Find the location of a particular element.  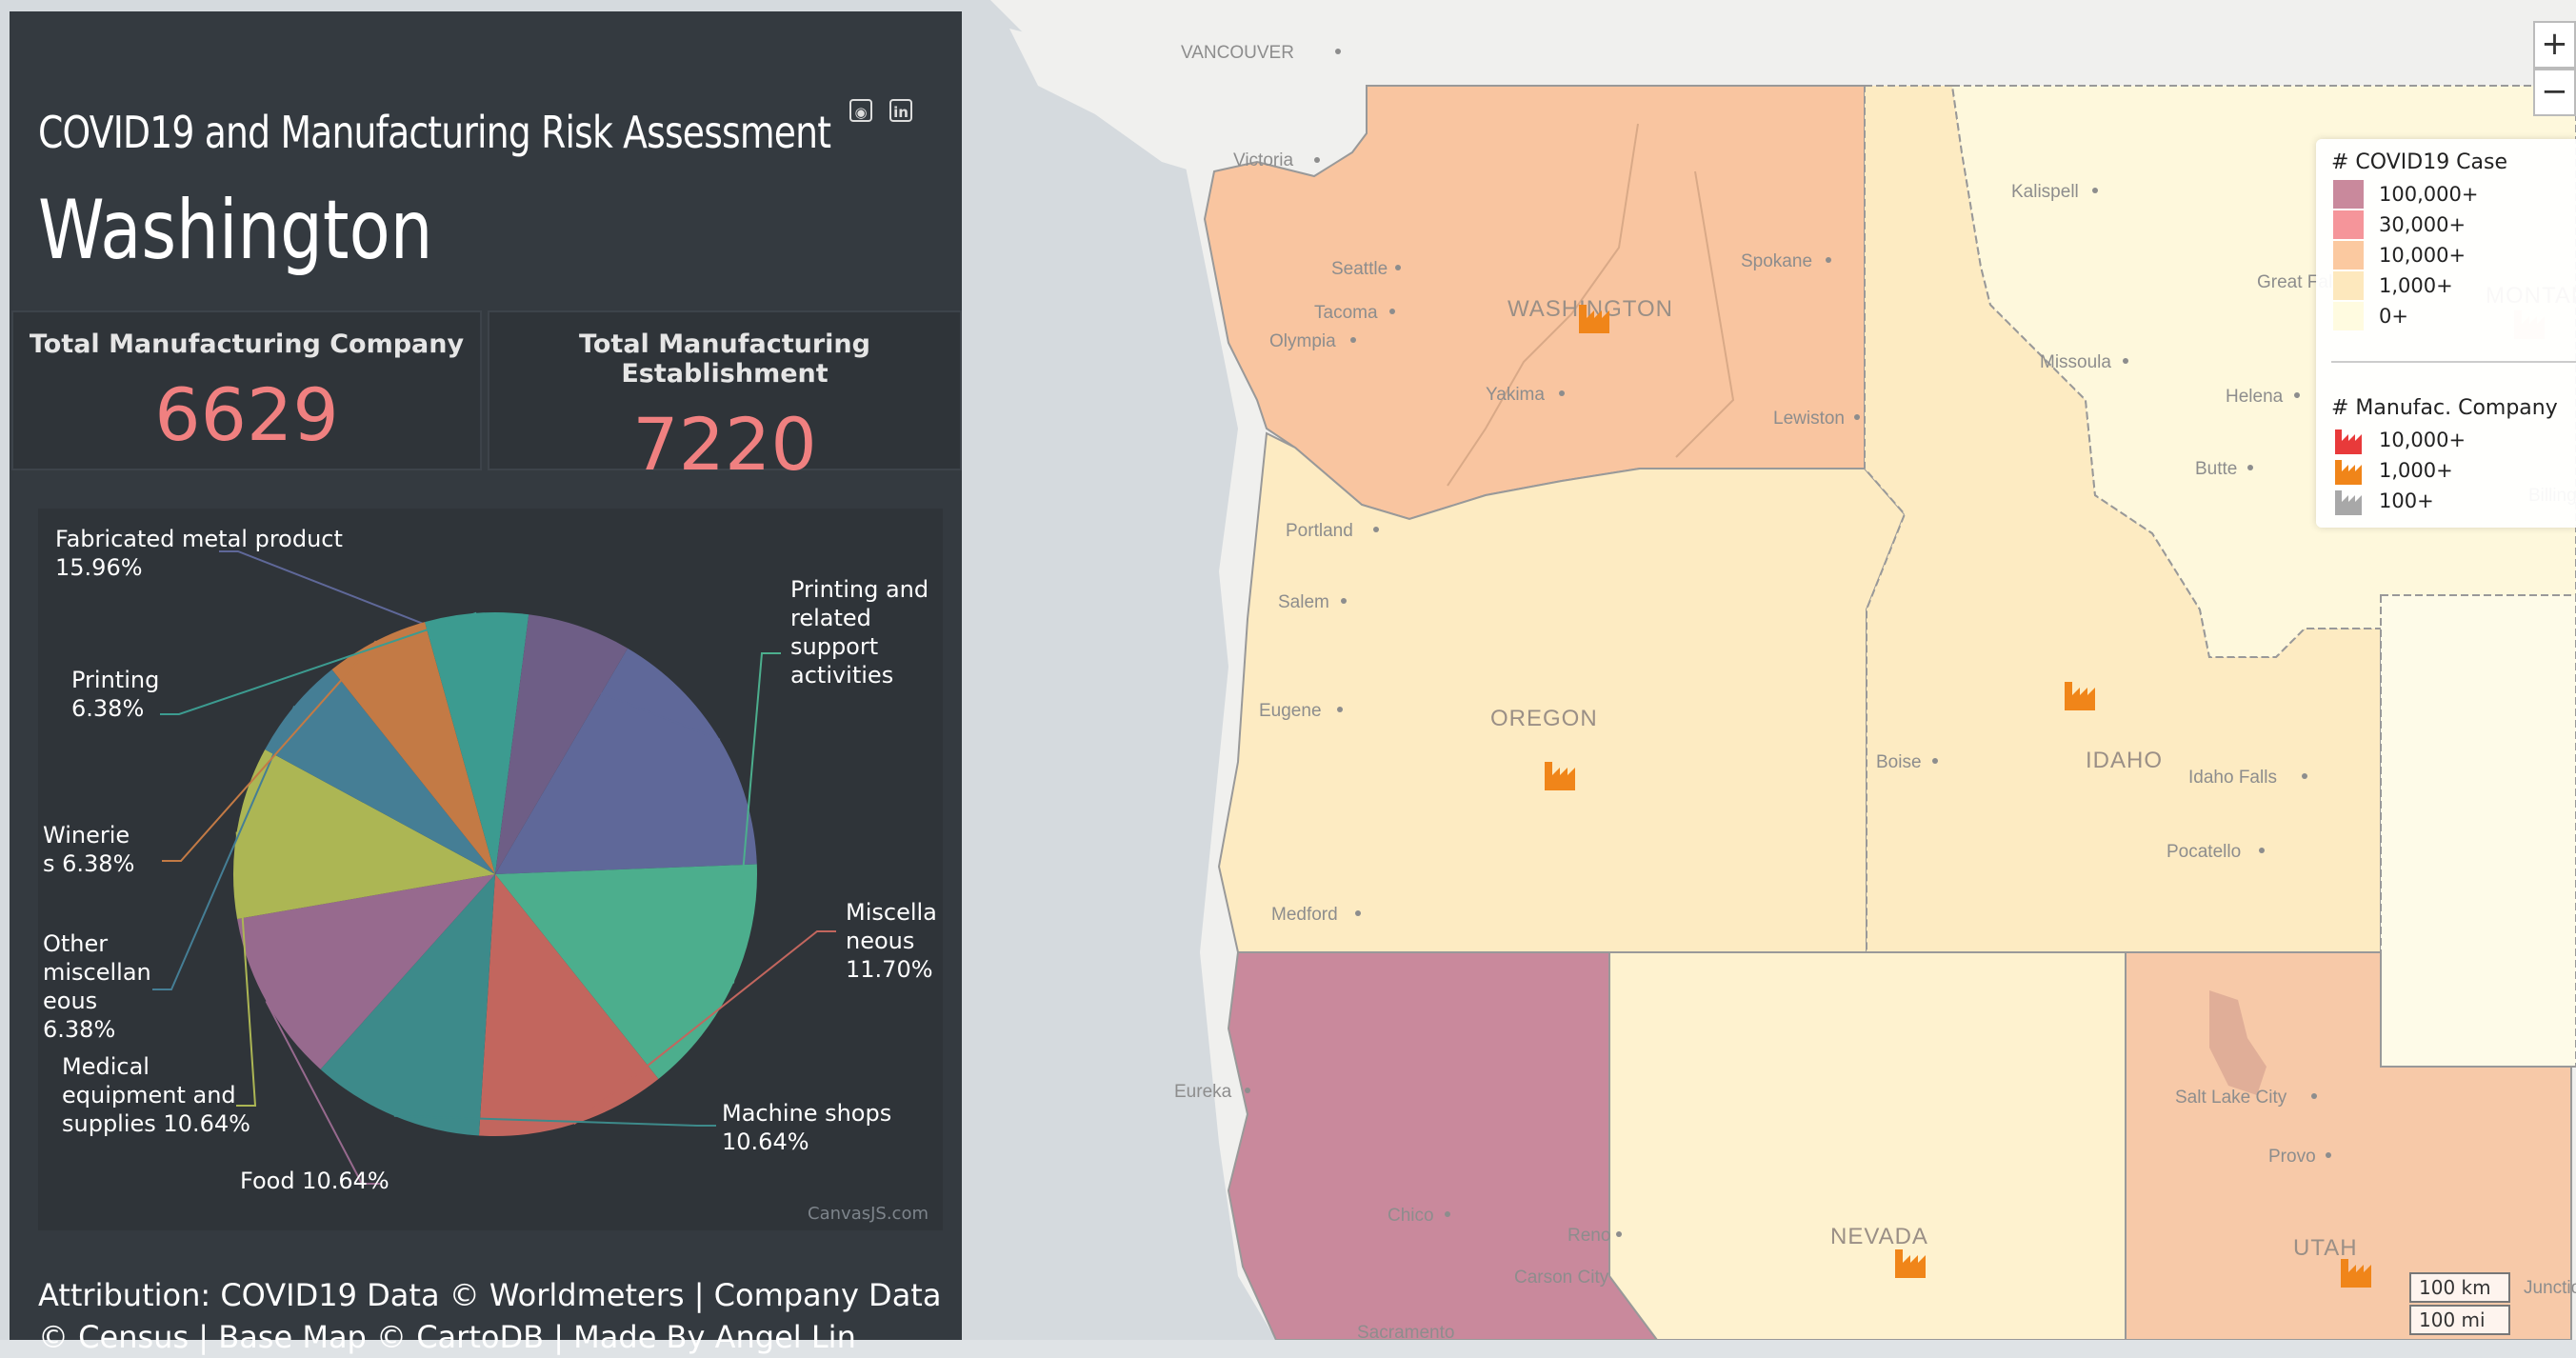

pie-label: Fabricated metal product 15.96% is located at coordinates (199, 553).